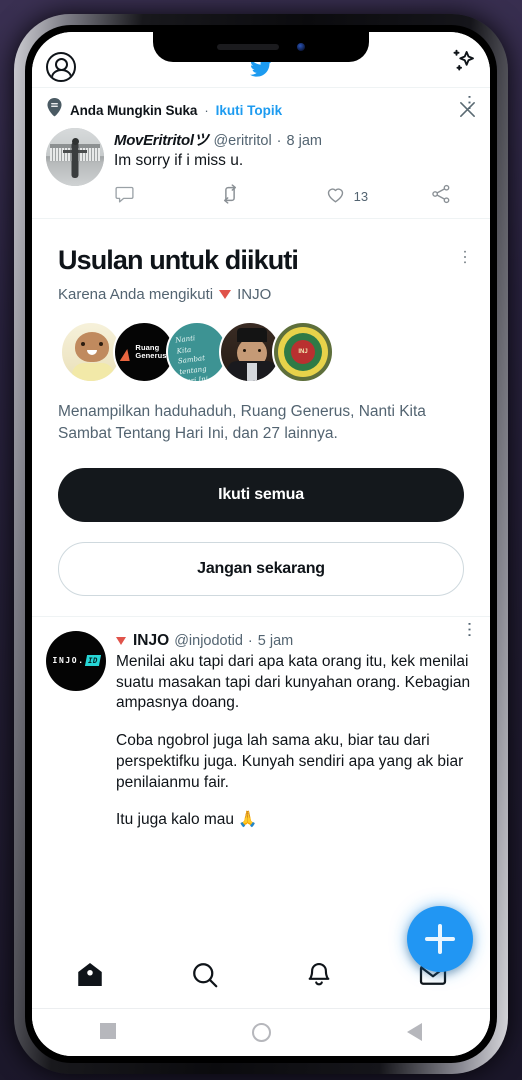  I want to click on compose-tweet-fab, so click(440, 939).